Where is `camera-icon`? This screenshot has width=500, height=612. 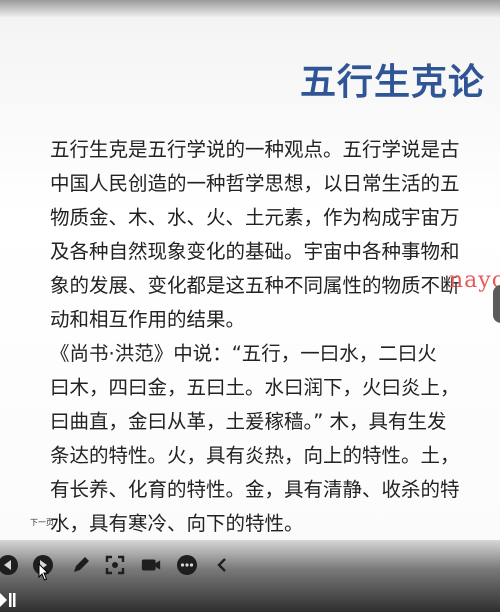 camera-icon is located at coordinates (151, 565).